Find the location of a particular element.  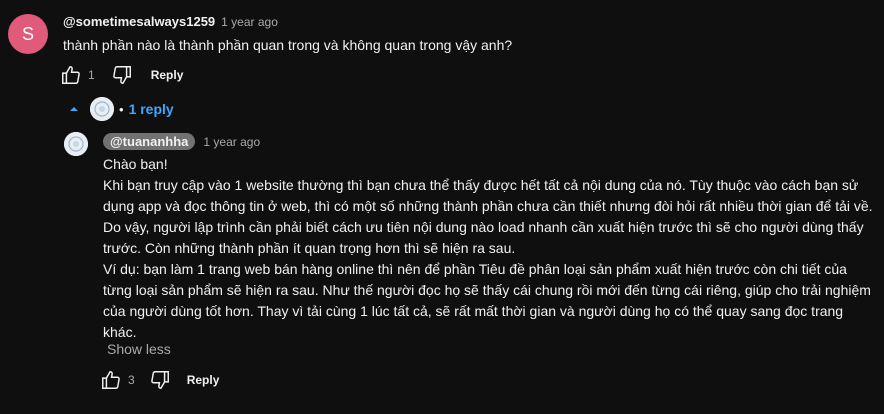

comment-author-handle: @sometimesalways1259 is located at coordinates (139, 21).